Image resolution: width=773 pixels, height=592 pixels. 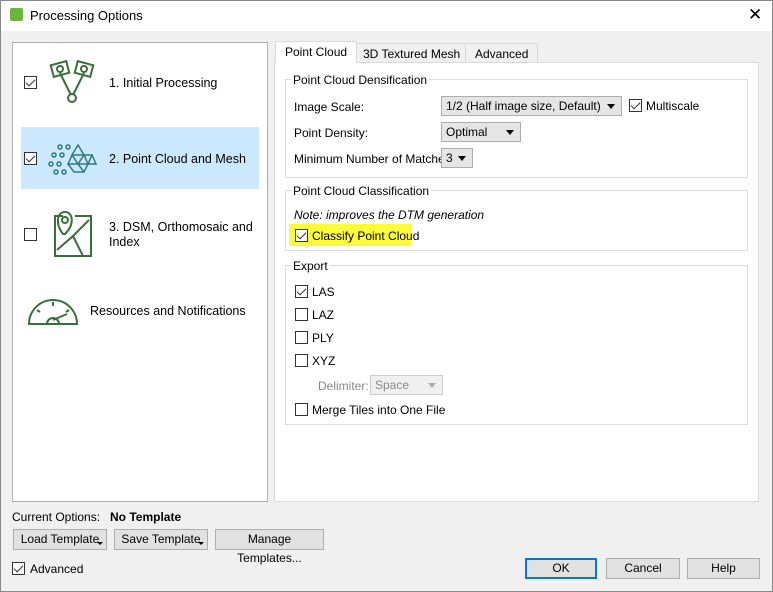 I want to click on classification-note: Note: improves the DTM generation, so click(x=389, y=215).